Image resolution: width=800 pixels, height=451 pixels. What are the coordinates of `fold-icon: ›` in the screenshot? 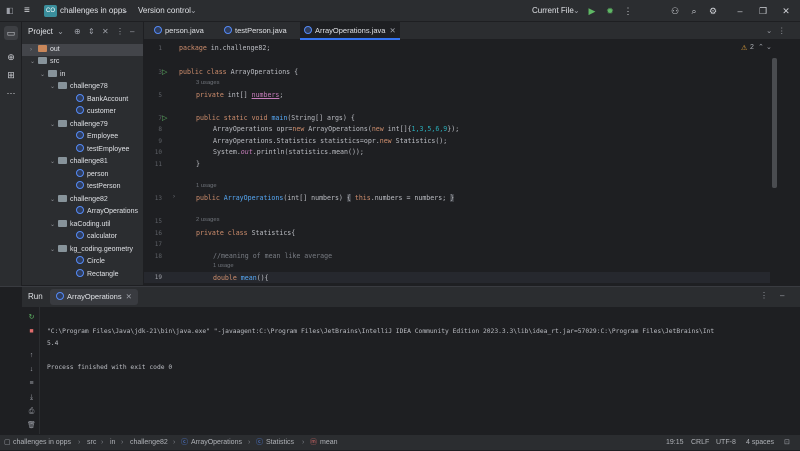 It's located at (174, 197).